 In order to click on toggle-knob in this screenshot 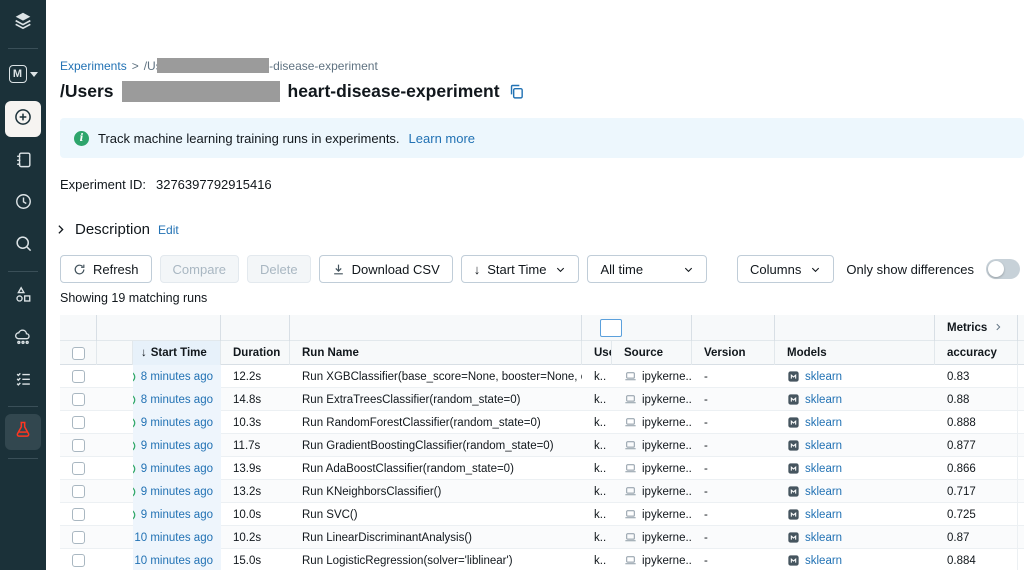, I will do `click(996, 269)`.